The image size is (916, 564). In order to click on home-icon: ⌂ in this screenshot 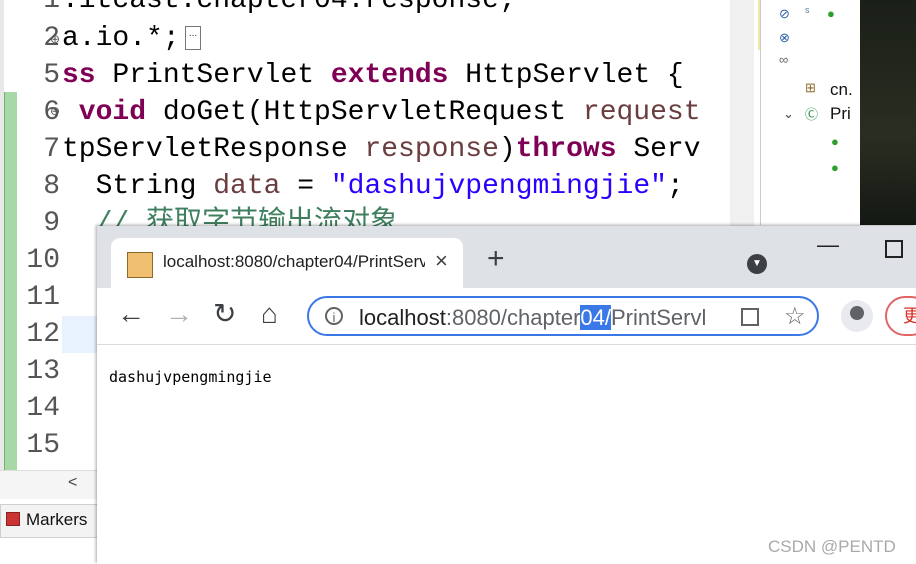, I will do `click(269, 314)`.